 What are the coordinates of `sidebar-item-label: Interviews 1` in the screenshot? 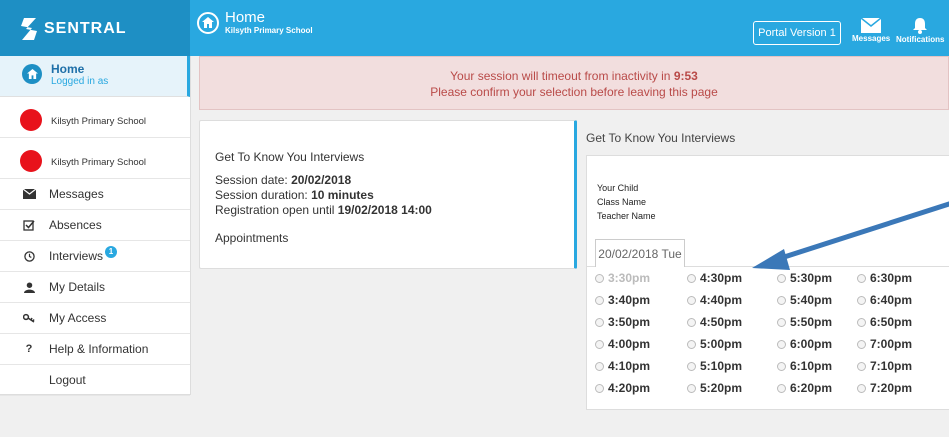 It's located at (83, 255).